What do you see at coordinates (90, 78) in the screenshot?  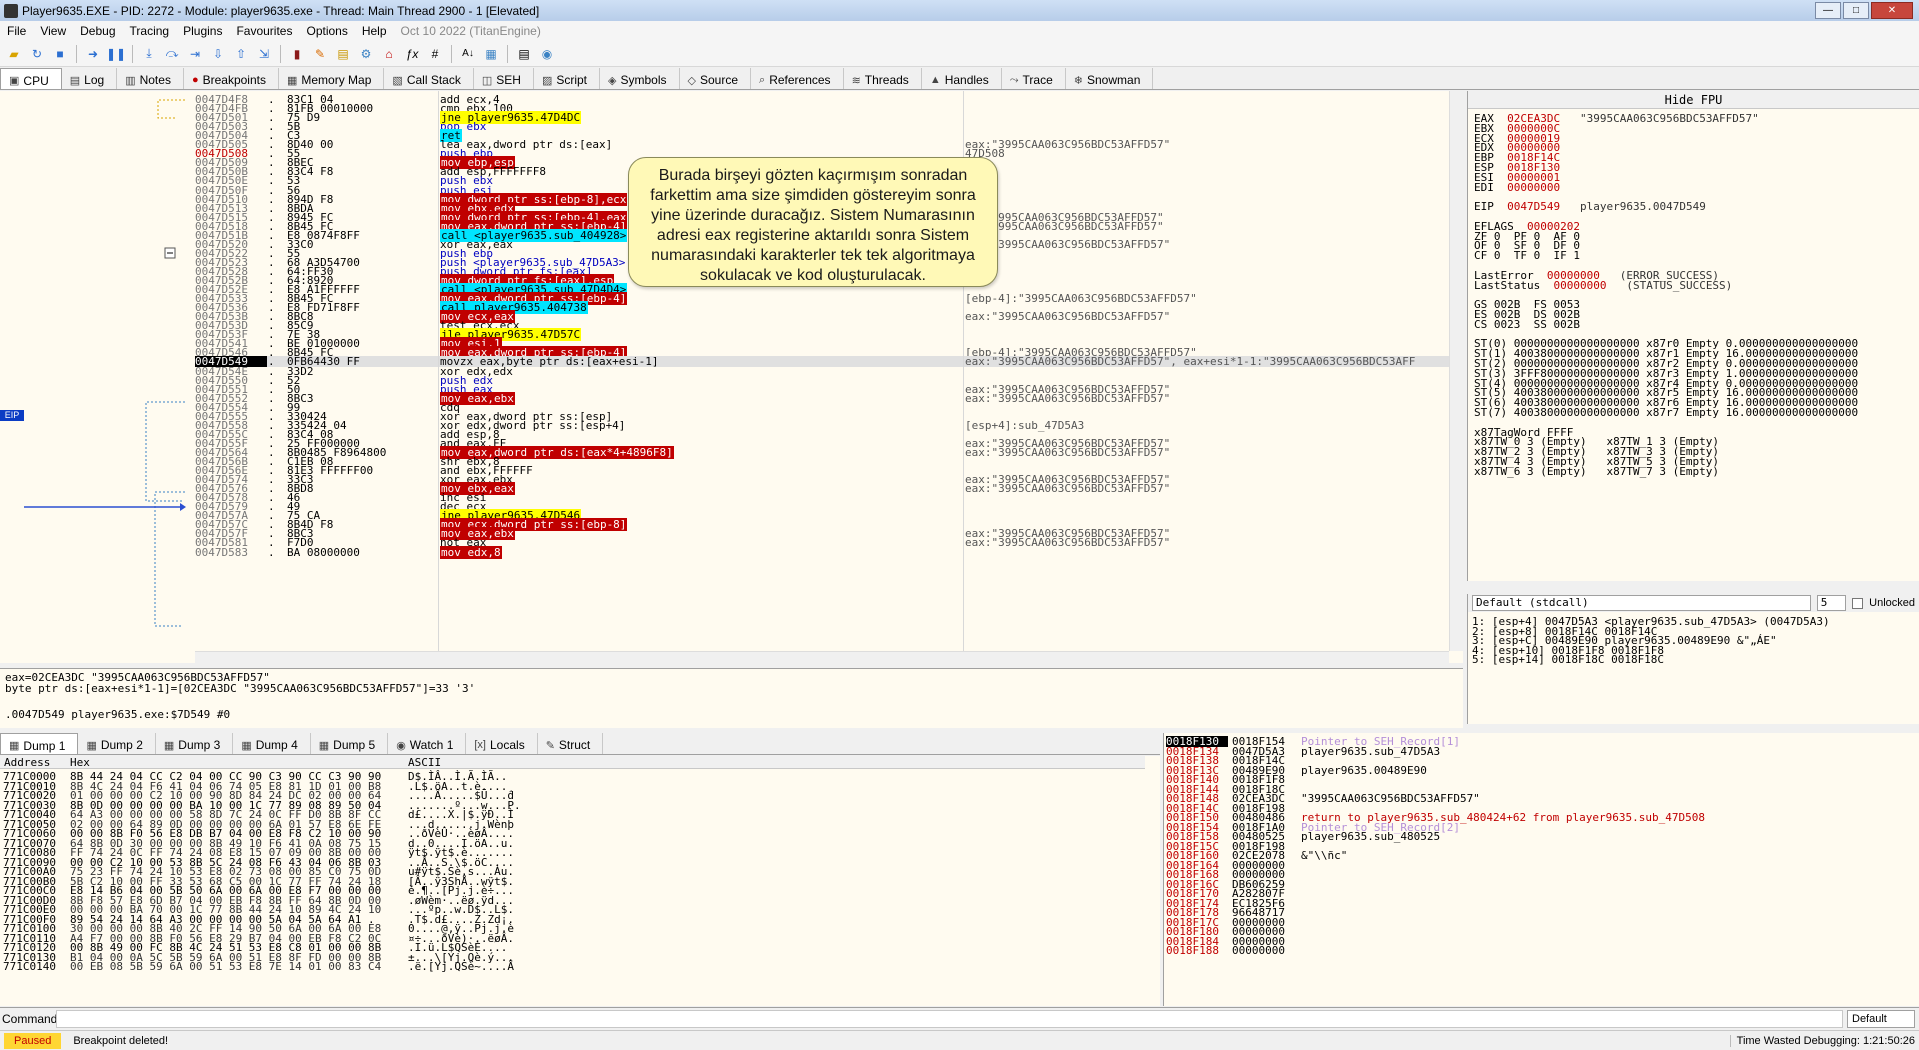 I see `tab-log: ▤ Log` at bounding box center [90, 78].